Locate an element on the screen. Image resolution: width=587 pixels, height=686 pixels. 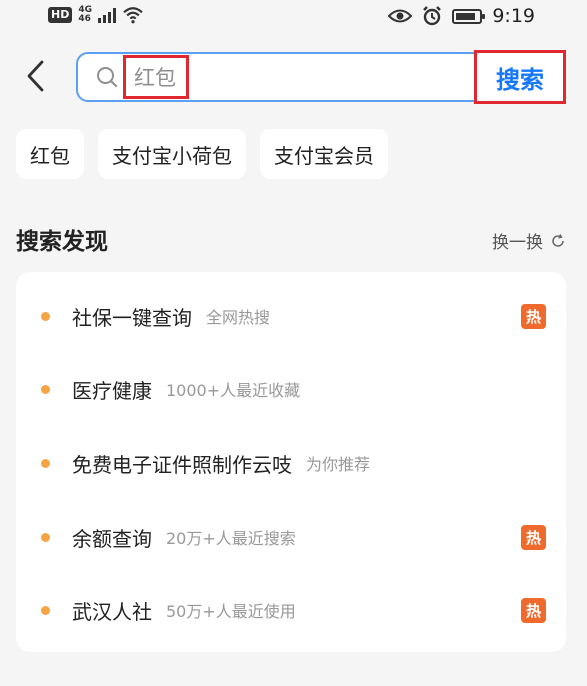
discover-item-subtitle: 为你推荐 is located at coordinates (338, 464).